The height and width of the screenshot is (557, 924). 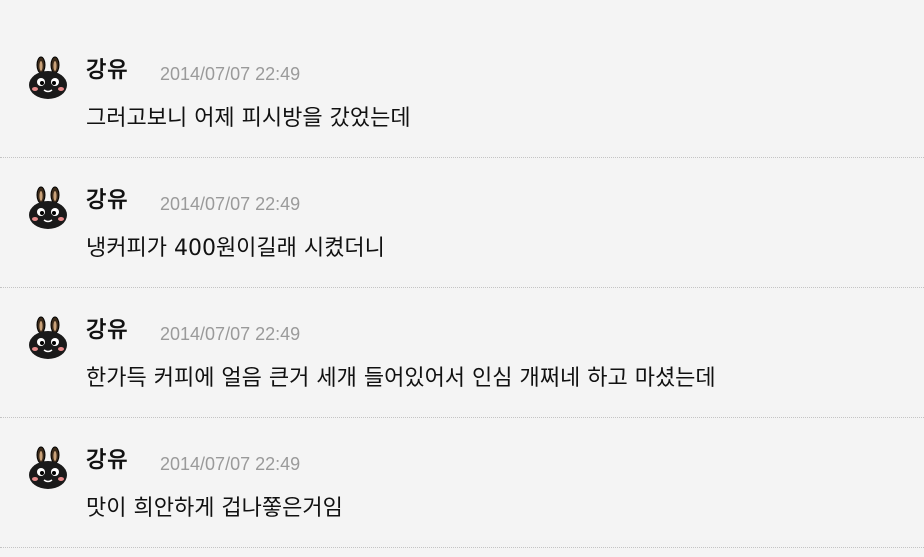 What do you see at coordinates (214, 508) in the screenshot?
I see `message-text: 맛이 희안하게 겁나쫗은거임` at bounding box center [214, 508].